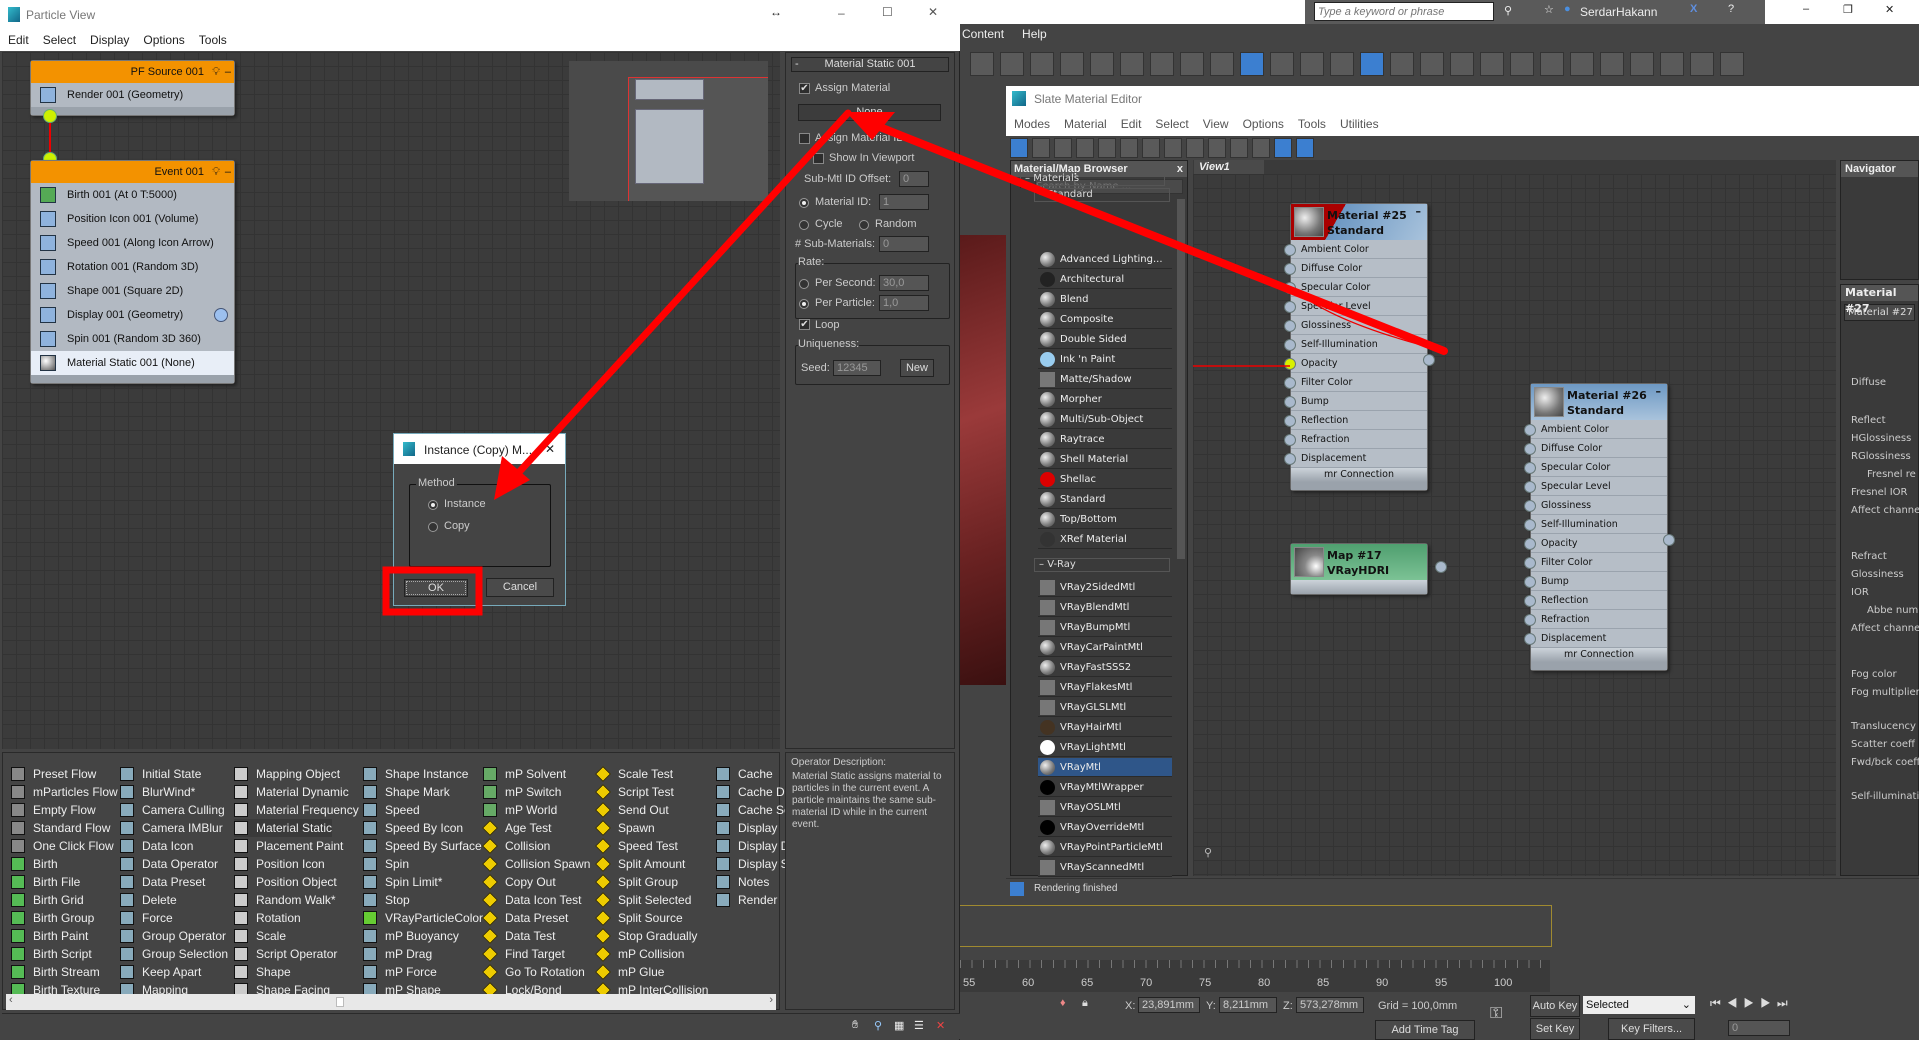  Describe the element at coordinates (804, 304) in the screenshot. I see `per-particle-radio` at that location.